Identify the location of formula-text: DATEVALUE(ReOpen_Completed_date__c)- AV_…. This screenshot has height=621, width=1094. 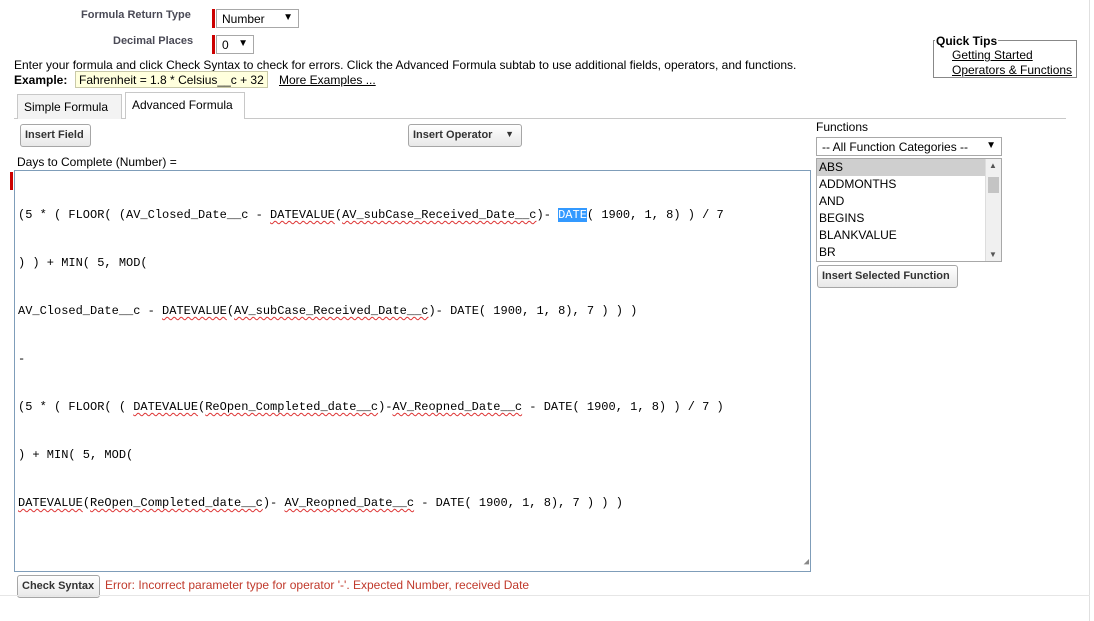
(320, 503).